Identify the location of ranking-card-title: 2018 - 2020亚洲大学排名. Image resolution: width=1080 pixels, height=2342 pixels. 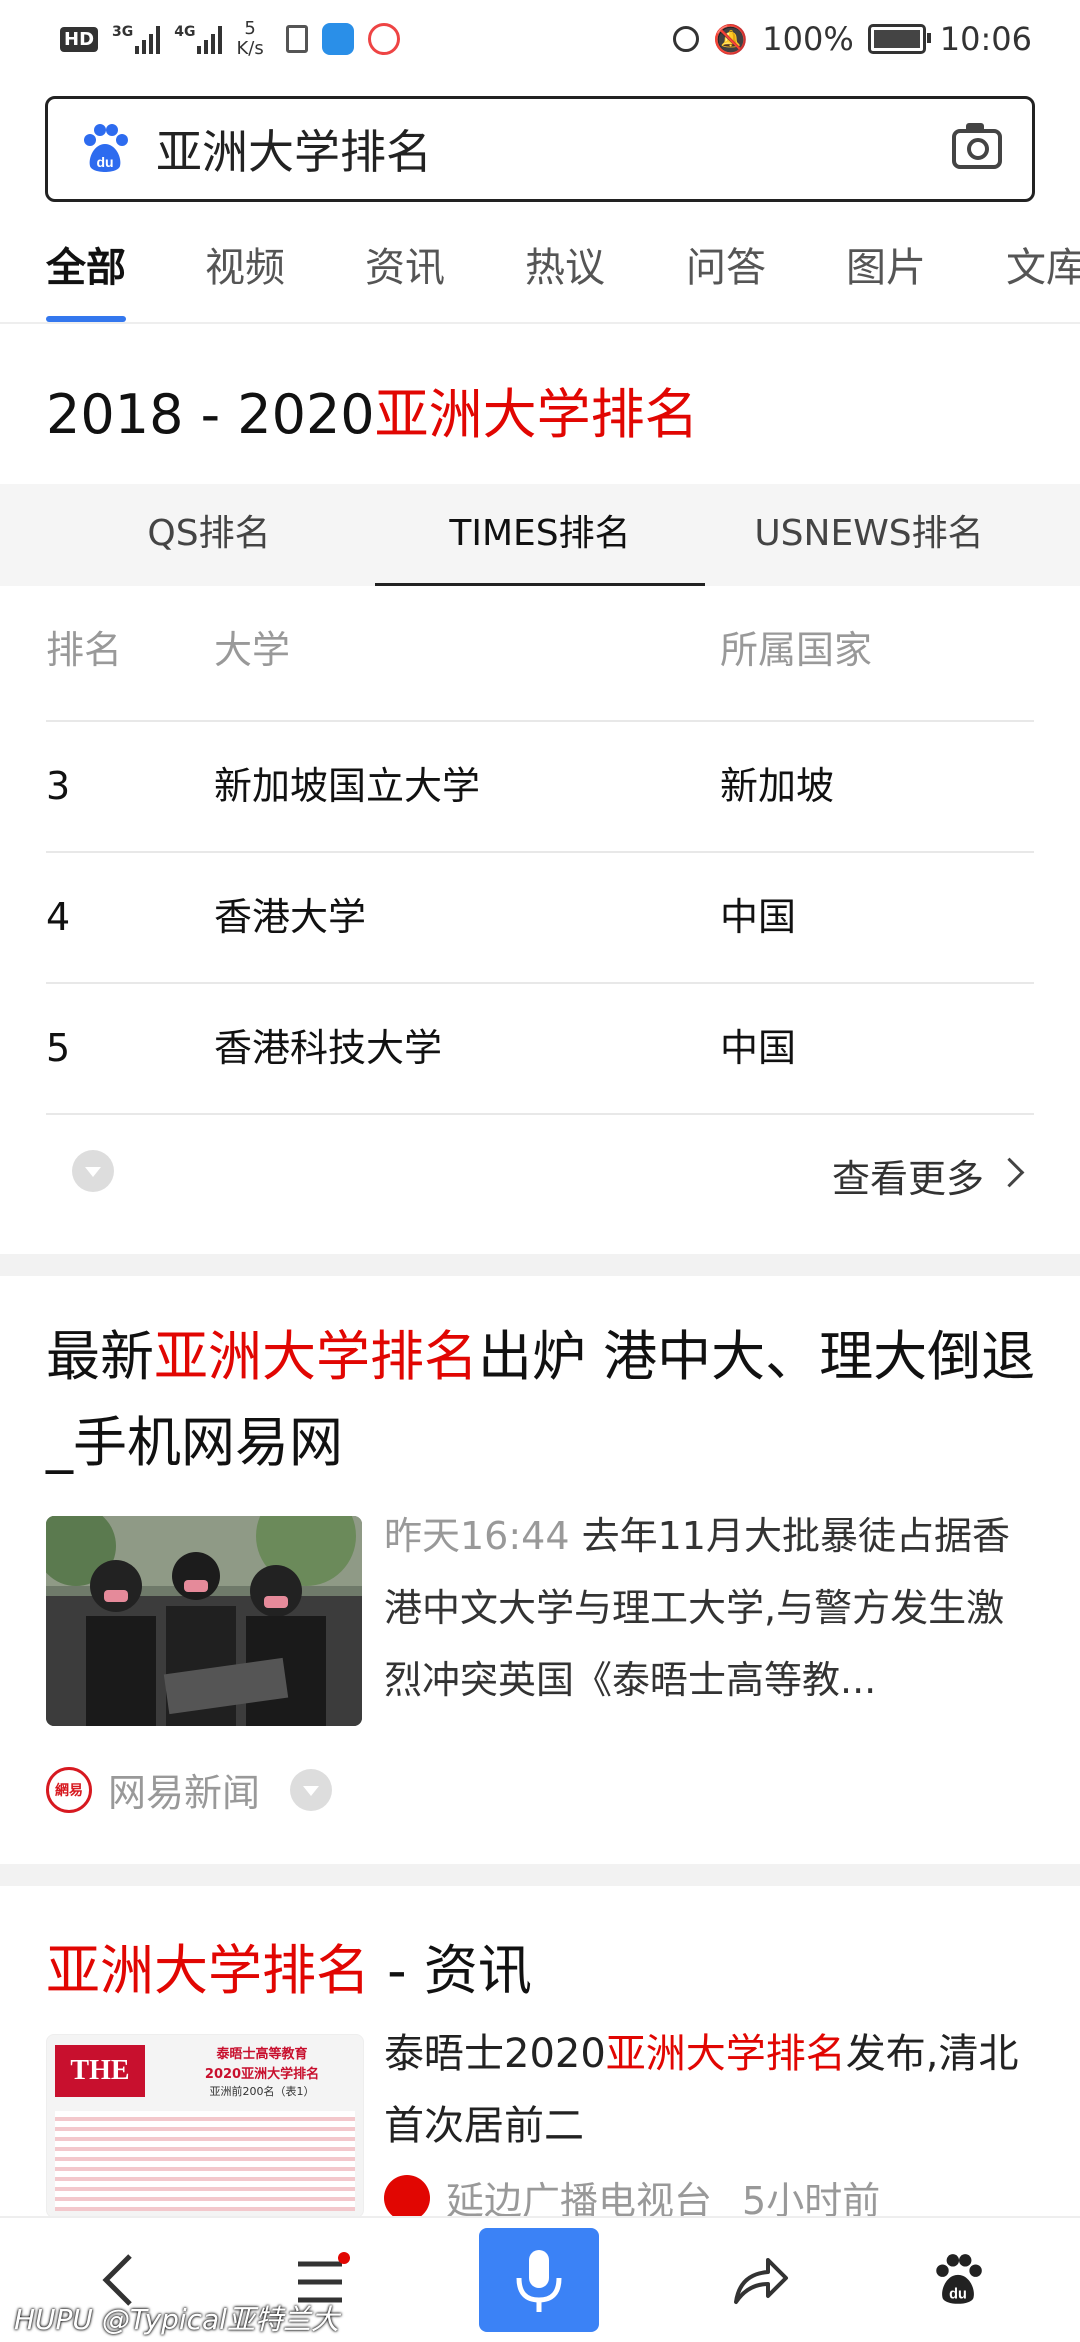
(372, 409).